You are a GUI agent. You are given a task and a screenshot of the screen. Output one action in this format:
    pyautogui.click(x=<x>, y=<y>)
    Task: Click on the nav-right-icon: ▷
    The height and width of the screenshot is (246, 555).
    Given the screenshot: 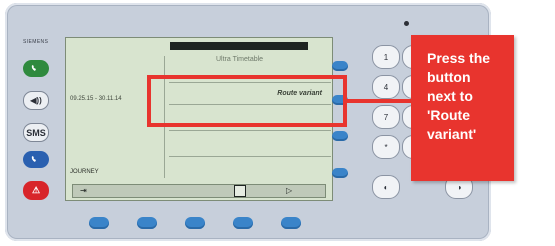 What is the action you would take?
    pyautogui.click(x=289, y=190)
    